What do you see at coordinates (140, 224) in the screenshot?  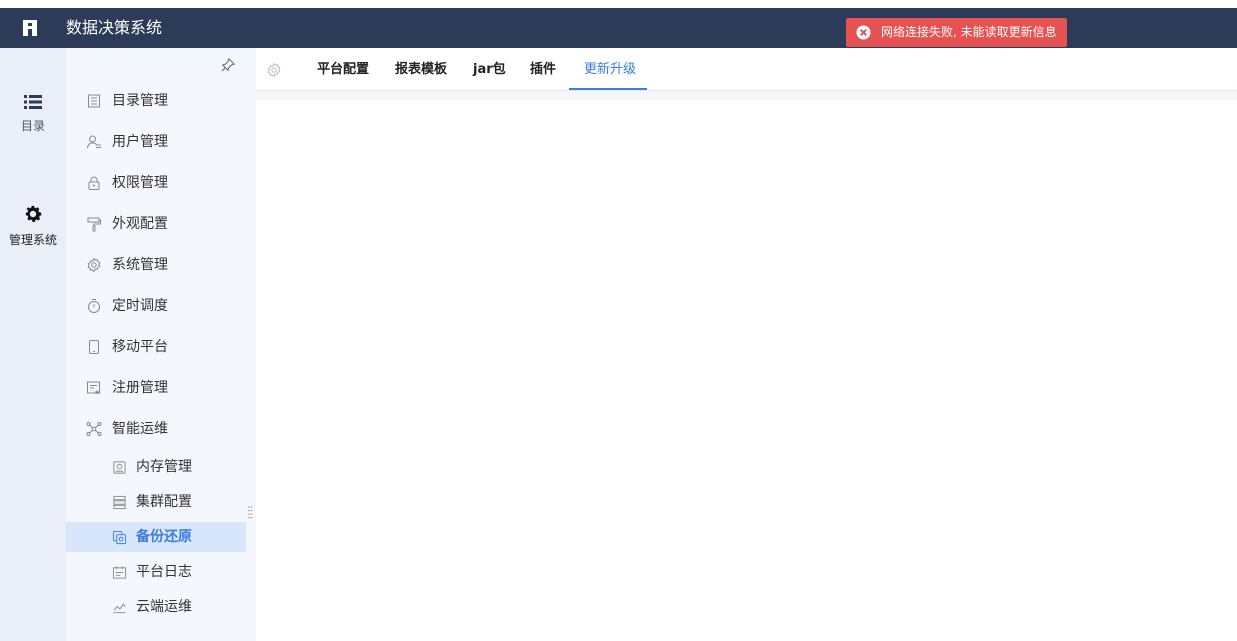 I see `menu-item-label: 外观配置` at bounding box center [140, 224].